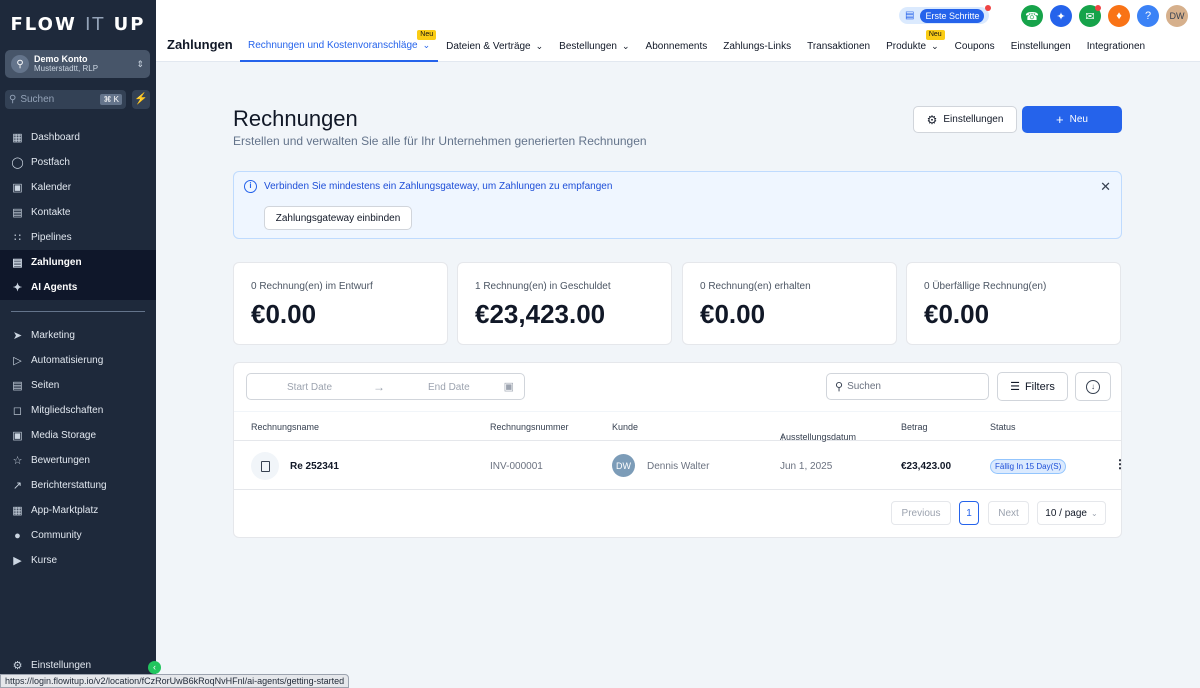  I want to click on connect-gateway-button: Zahlungsgateway einbinden, so click(338, 218).